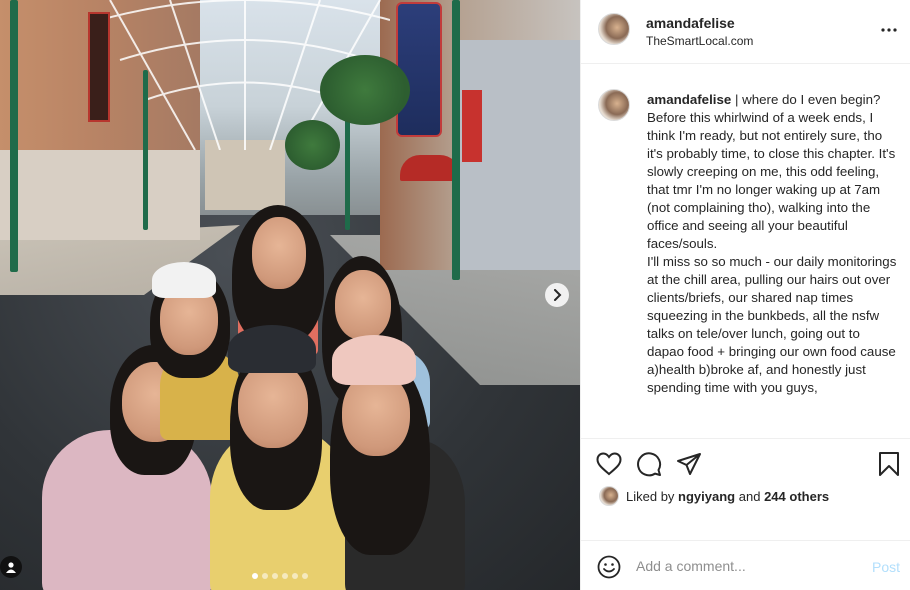 This screenshot has height=590, width=910. Describe the element at coordinates (245, 175) in the screenshot. I see `far-building` at that location.